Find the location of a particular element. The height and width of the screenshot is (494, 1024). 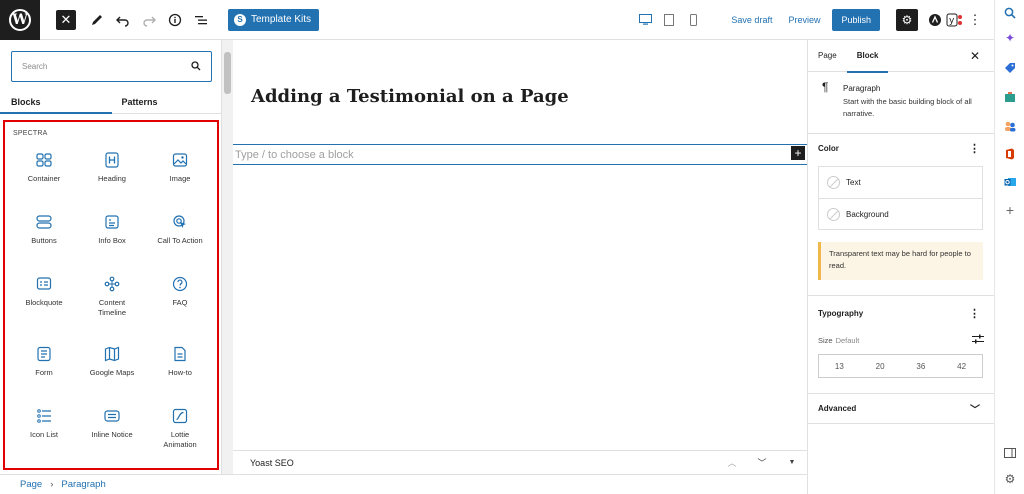

move-up-icon: ︿ is located at coordinates (732, 462).